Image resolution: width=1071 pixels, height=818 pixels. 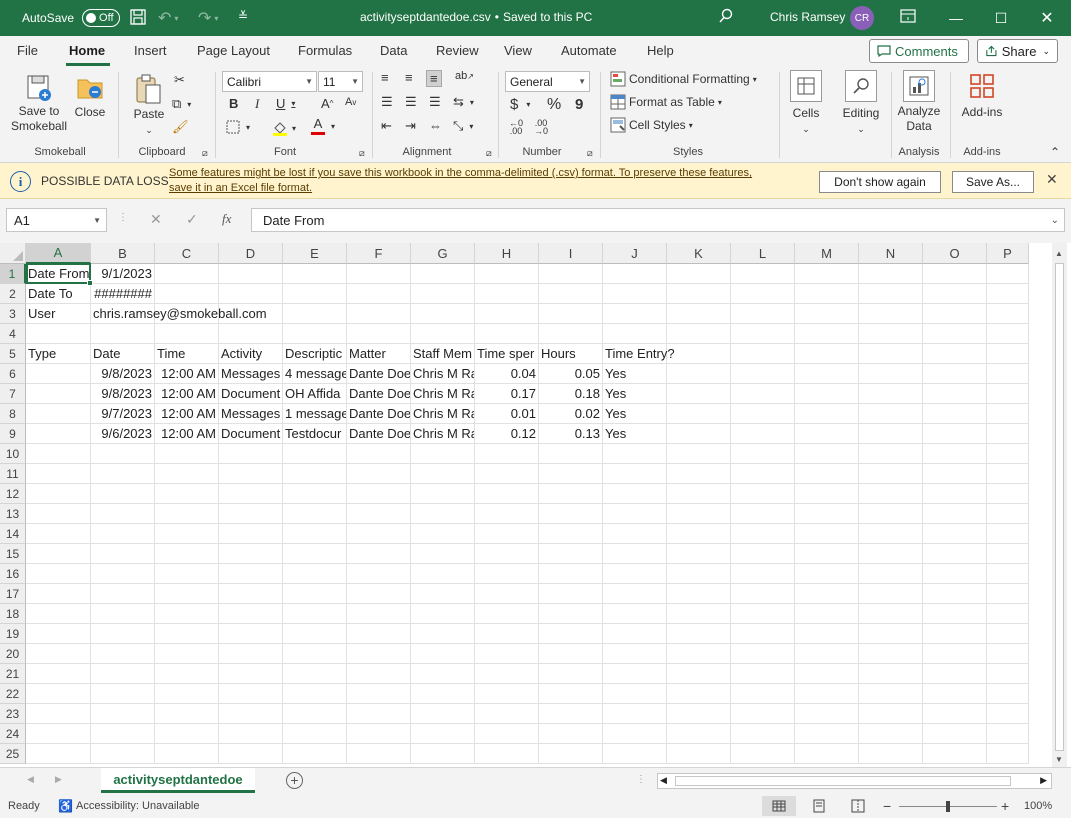 I want to click on cell-j16, so click(x=635, y=574).